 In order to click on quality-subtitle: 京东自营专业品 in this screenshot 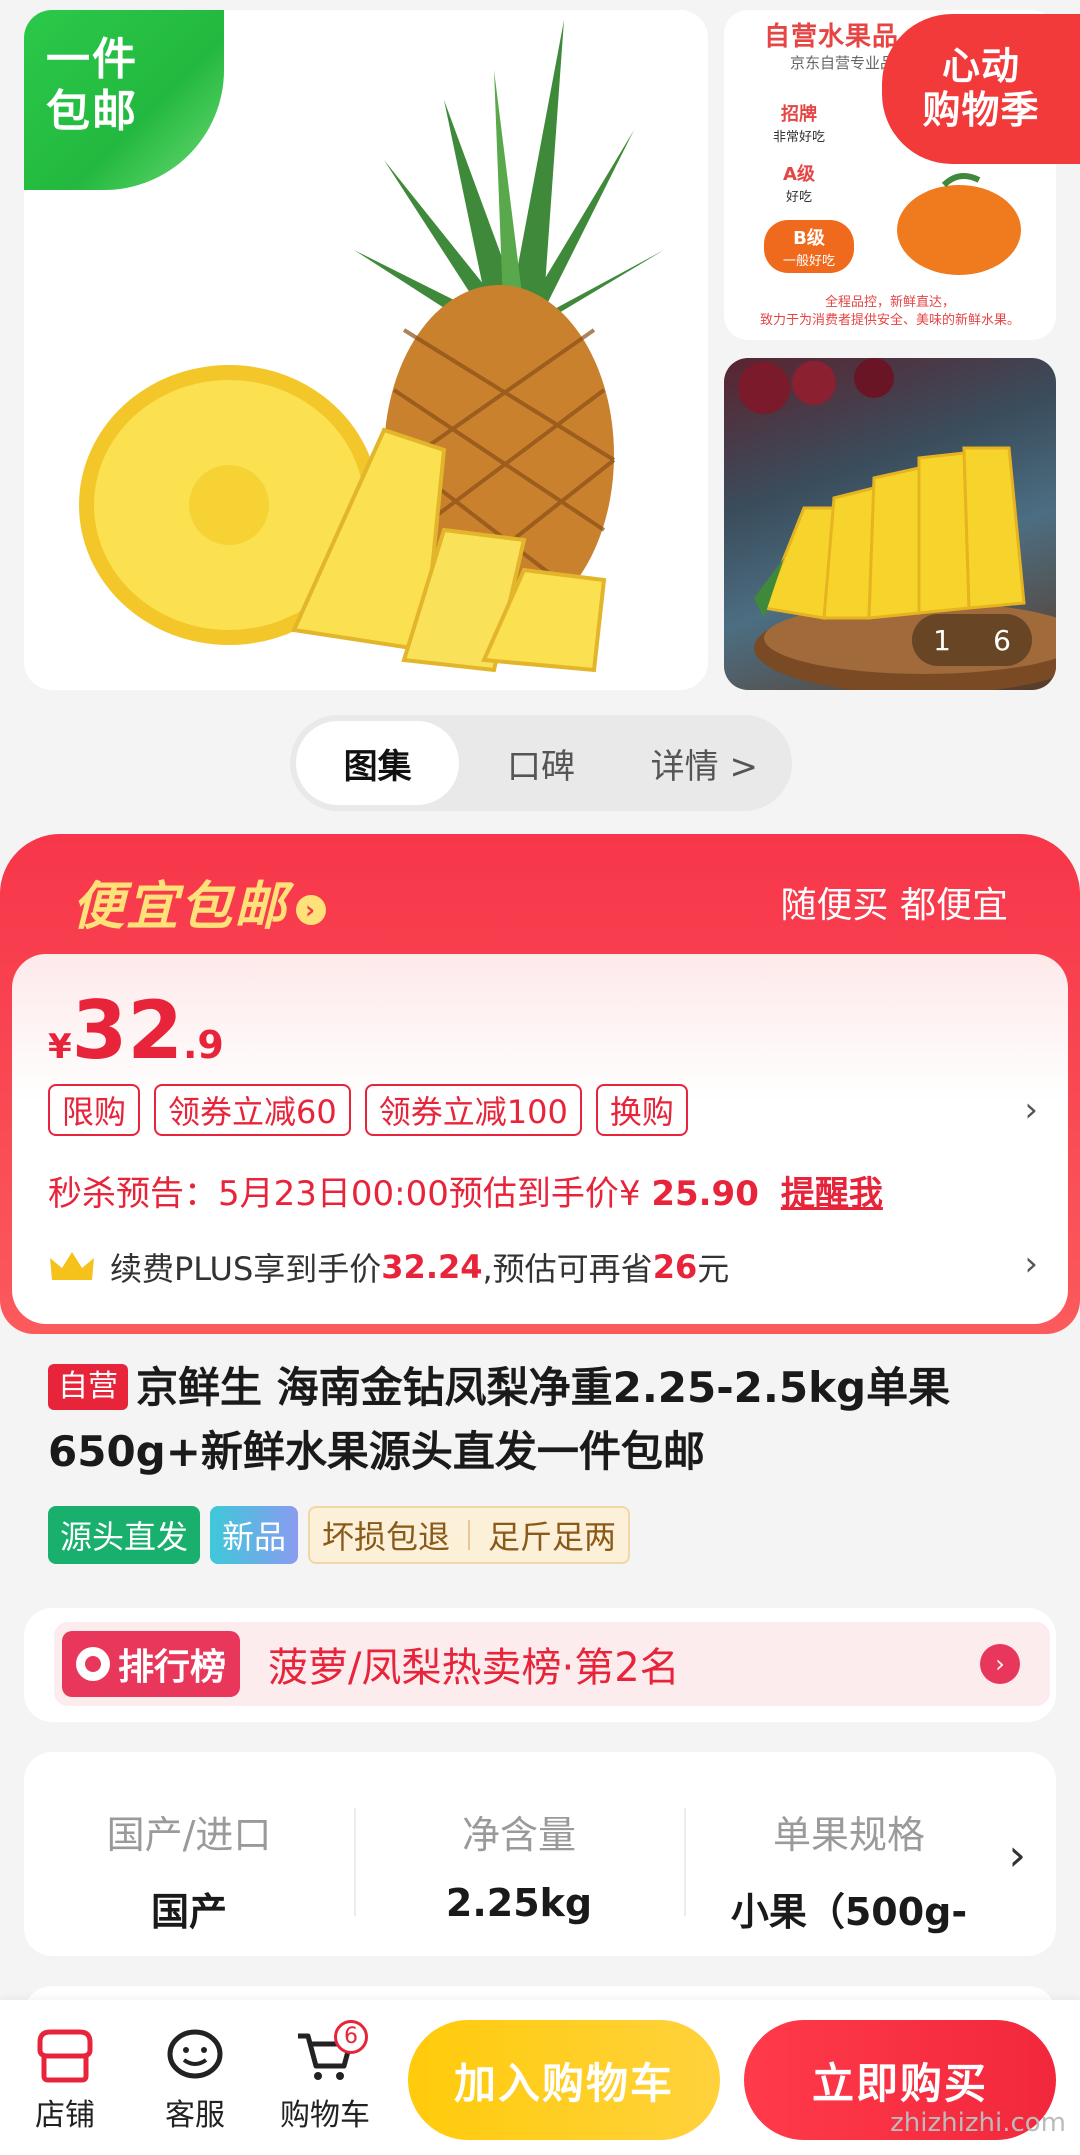, I will do `click(843, 63)`.